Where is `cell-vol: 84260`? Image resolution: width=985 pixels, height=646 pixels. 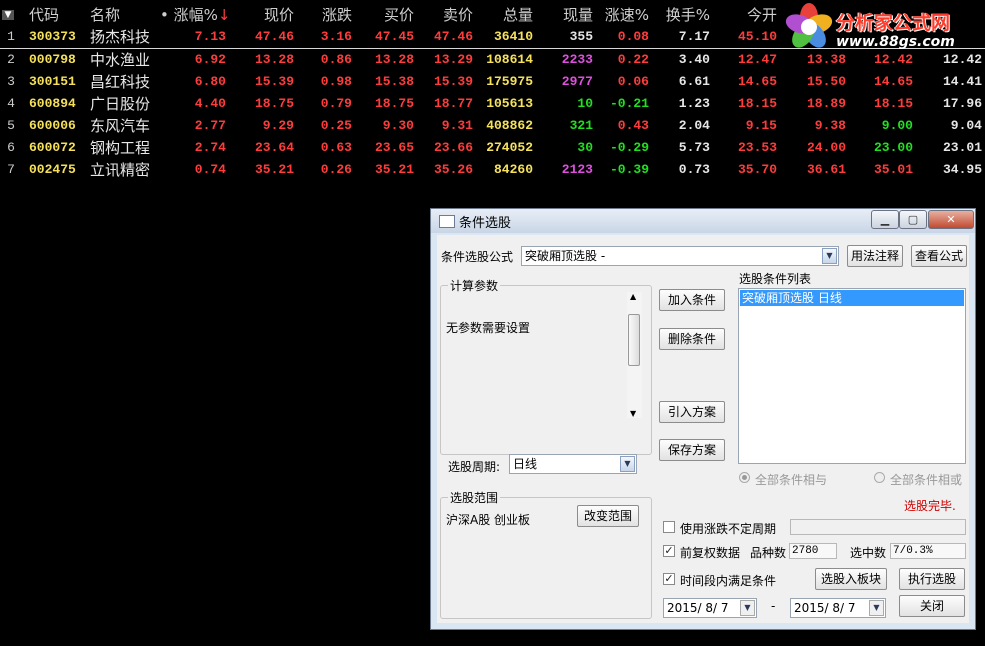
cell-vol: 84260 is located at coordinates (513, 169).